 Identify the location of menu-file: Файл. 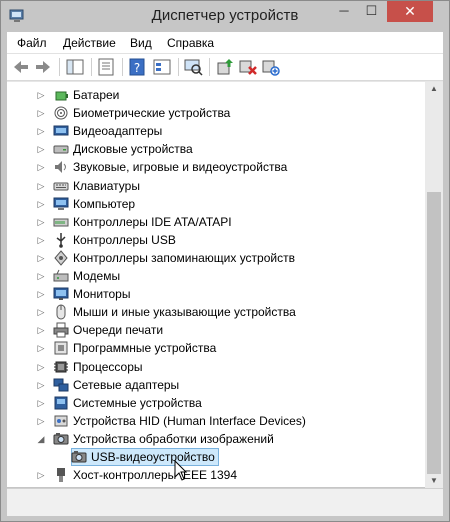
(32, 43).